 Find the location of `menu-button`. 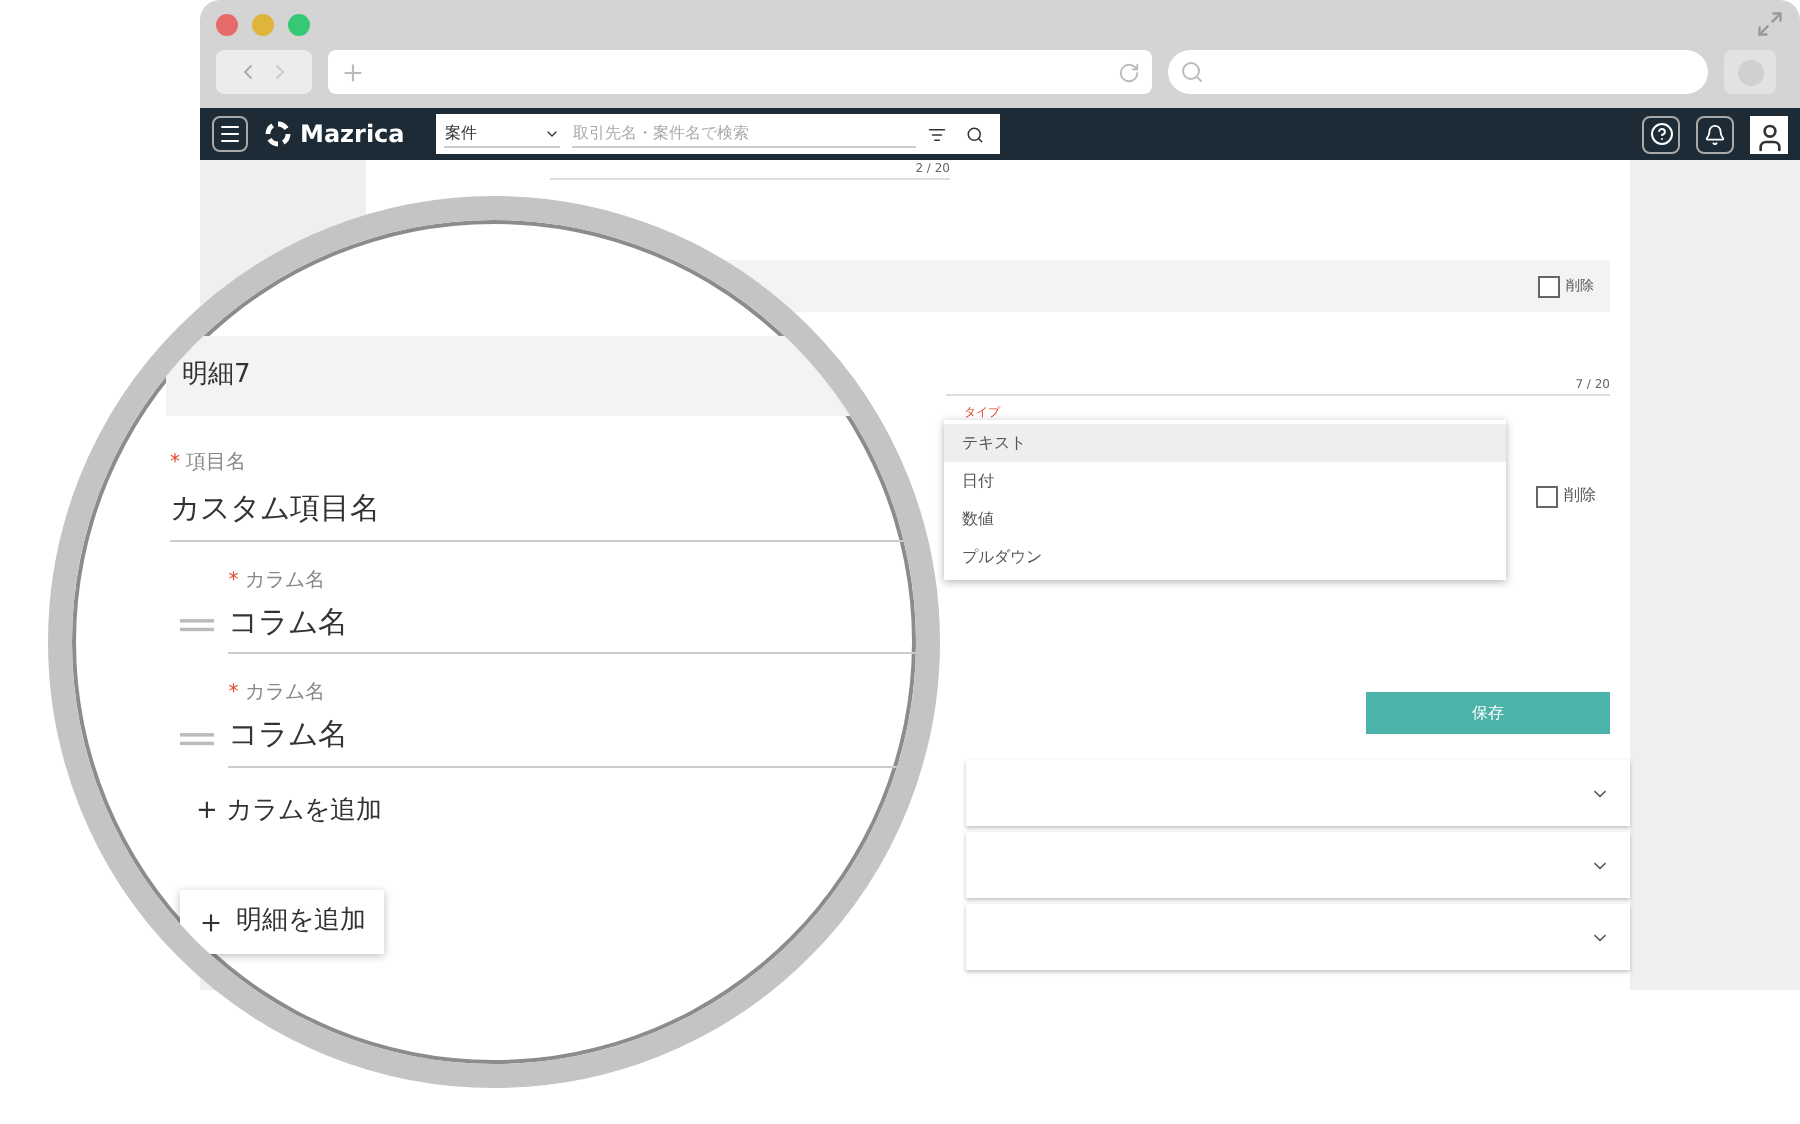

menu-button is located at coordinates (230, 134).